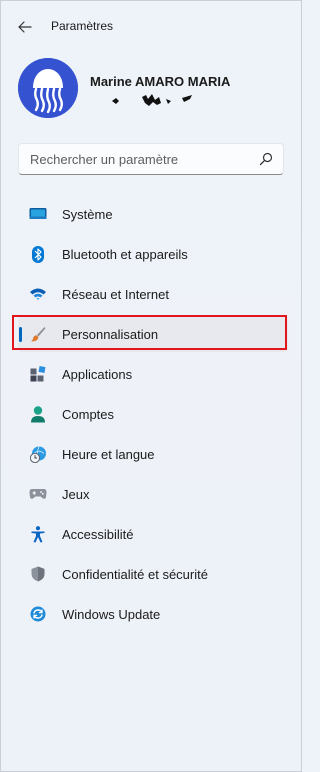 This screenshot has width=320, height=772. What do you see at coordinates (87, 214) in the screenshot?
I see `sidebar-item-label: Système` at bounding box center [87, 214].